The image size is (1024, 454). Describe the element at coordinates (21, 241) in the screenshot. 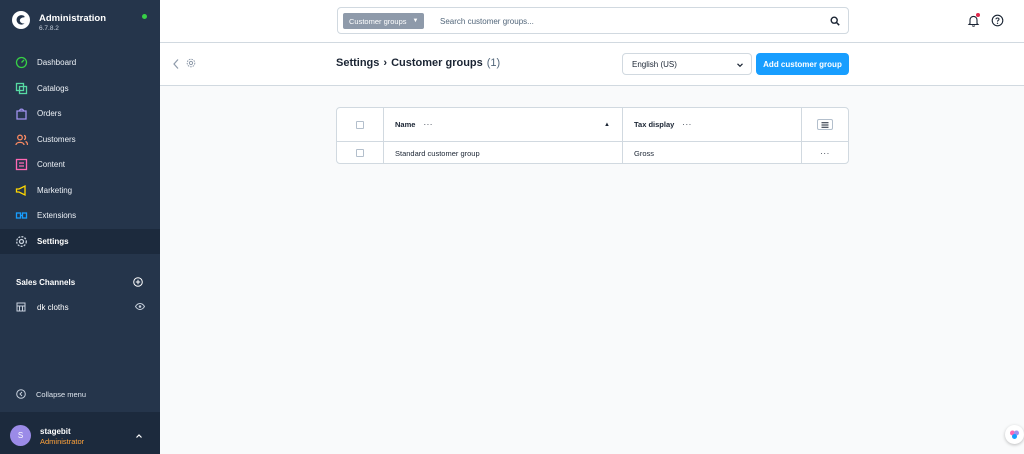

I see `settings-icon` at that location.